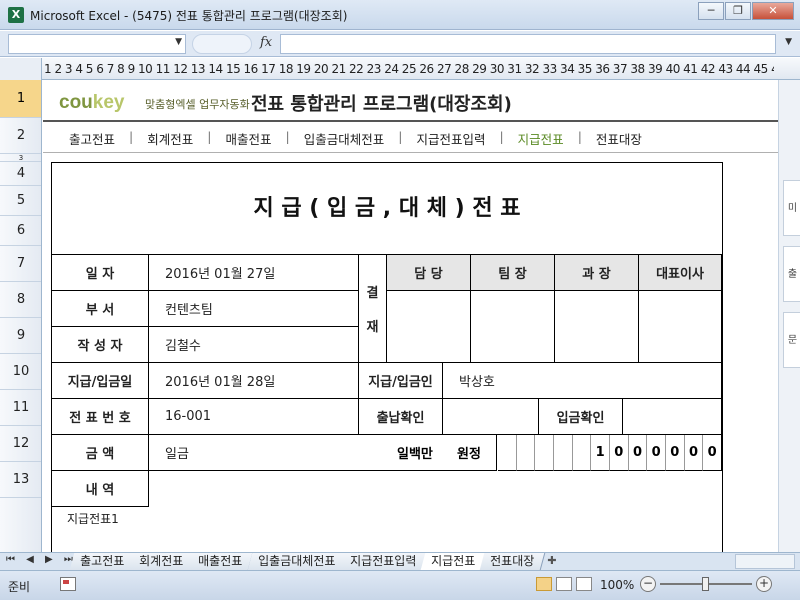  I want to click on desc-area, so click(435, 489).